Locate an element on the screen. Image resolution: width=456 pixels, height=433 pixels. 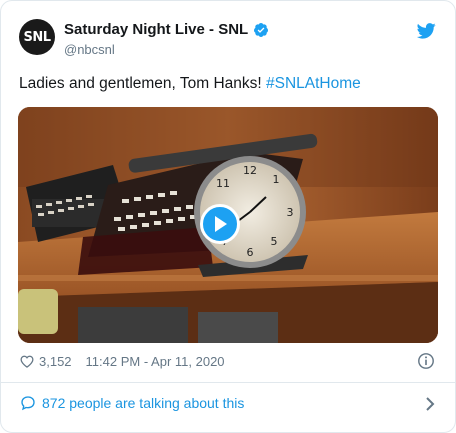
hashtag-link: #SNLAtHome is located at coordinates (313, 83).